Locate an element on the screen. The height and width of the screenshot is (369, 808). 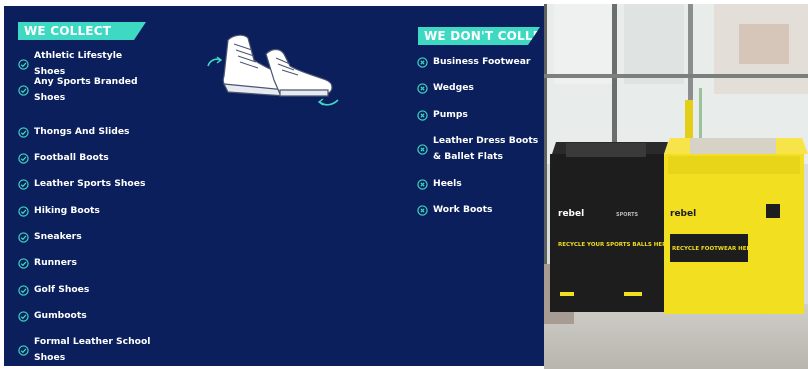
list-item-label: Any Sports Branded Shoes is located at coordinates (86, 89).